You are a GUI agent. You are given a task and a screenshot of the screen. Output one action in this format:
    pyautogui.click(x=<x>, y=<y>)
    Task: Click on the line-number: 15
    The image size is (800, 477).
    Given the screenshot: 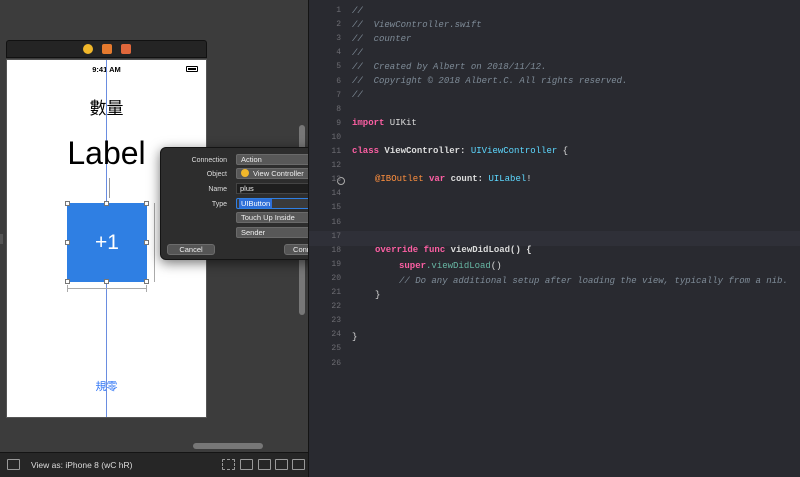 What is the action you would take?
    pyautogui.click(x=336, y=208)
    